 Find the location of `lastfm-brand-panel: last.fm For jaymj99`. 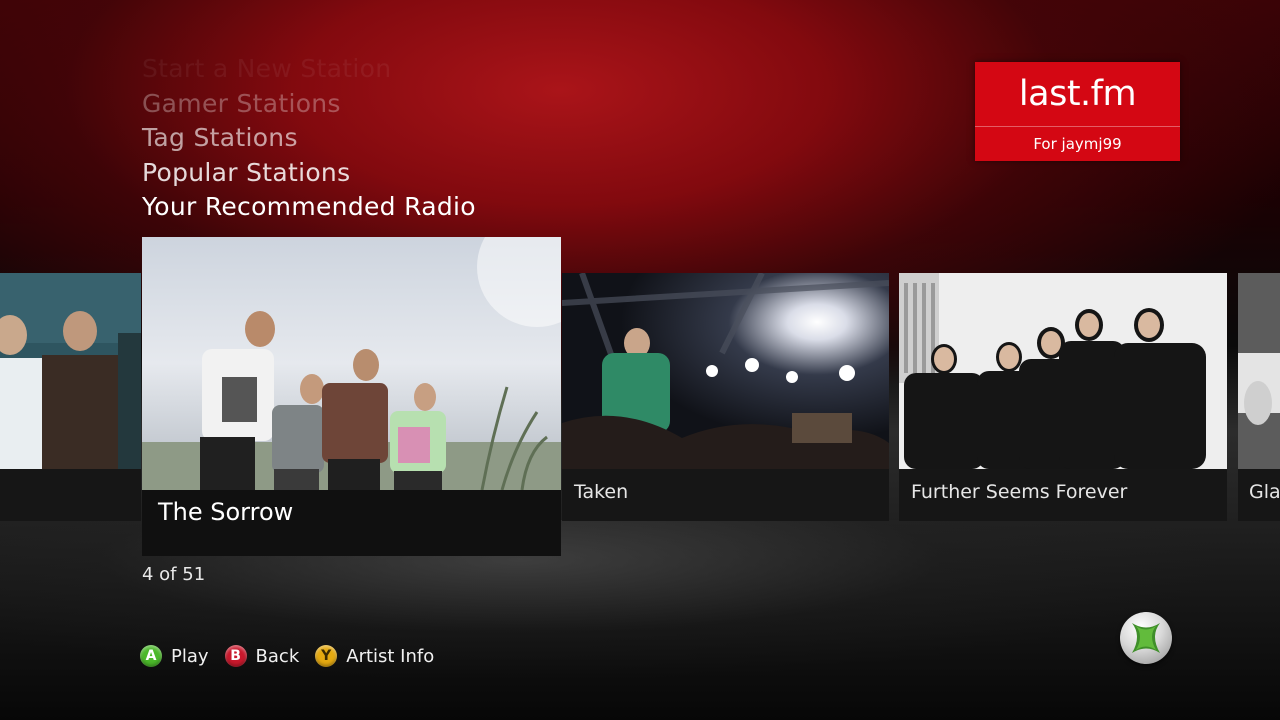

lastfm-brand-panel: last.fm For jaymj99 is located at coordinates (1077, 111).